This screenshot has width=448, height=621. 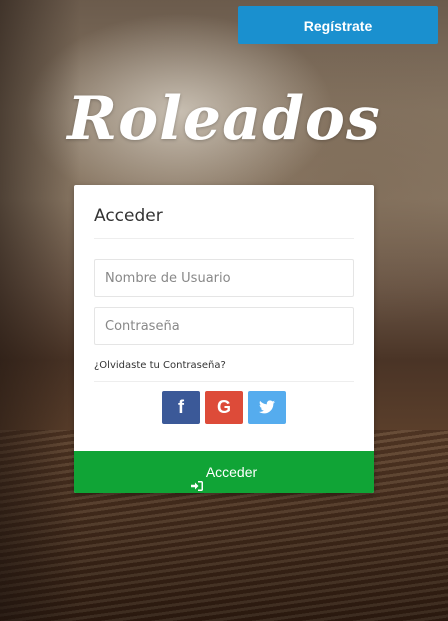 I want to click on facebook-login-button: f, so click(x=181, y=407).